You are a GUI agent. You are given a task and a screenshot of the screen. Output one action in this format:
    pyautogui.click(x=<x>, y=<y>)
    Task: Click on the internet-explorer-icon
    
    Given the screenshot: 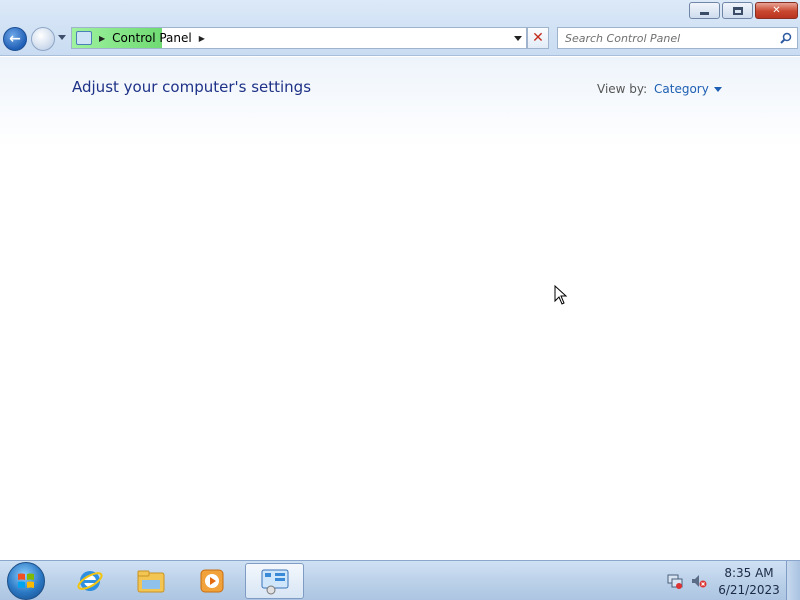 What is the action you would take?
    pyautogui.click(x=90, y=581)
    